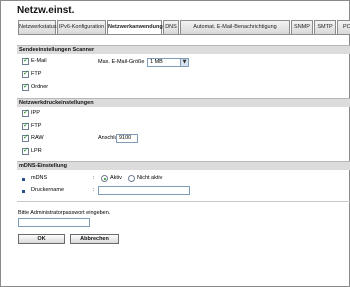 This screenshot has height=287, width=350. What do you see at coordinates (39, 61) in the screenshot?
I see `email-label: E-Mail` at bounding box center [39, 61].